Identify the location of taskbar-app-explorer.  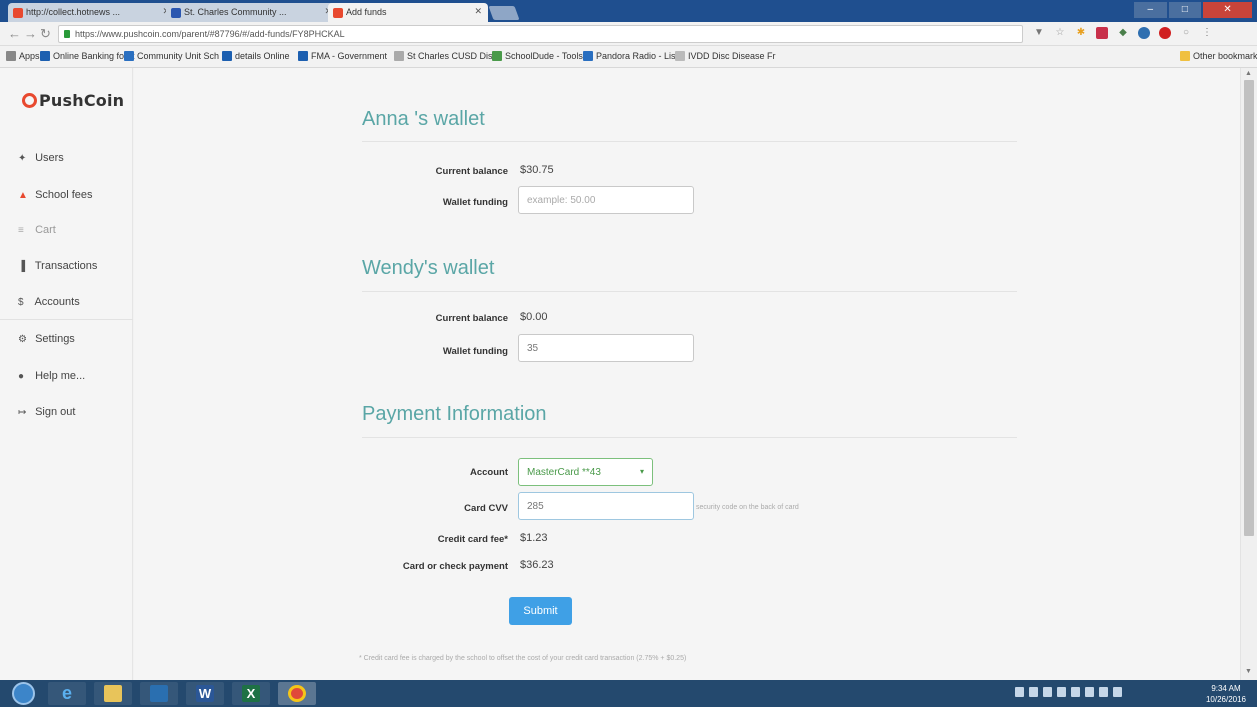
(113, 693).